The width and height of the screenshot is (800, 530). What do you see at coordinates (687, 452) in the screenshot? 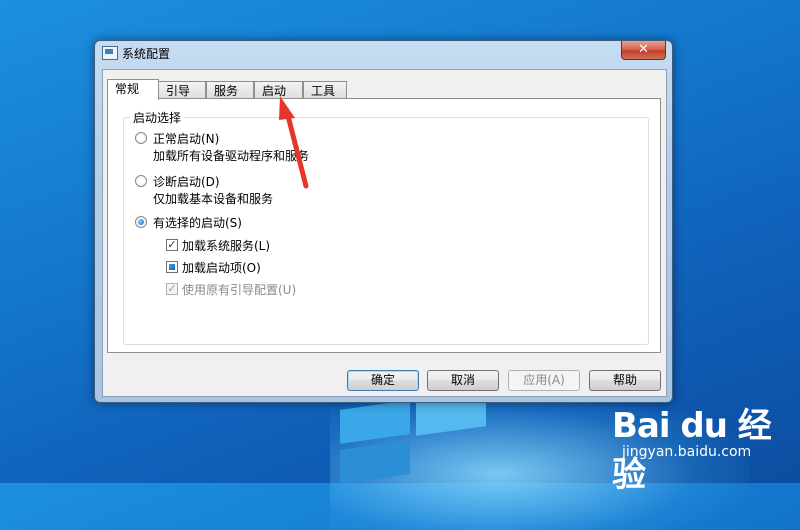
I see `watermark-url: jingyan.baidu.com` at bounding box center [687, 452].